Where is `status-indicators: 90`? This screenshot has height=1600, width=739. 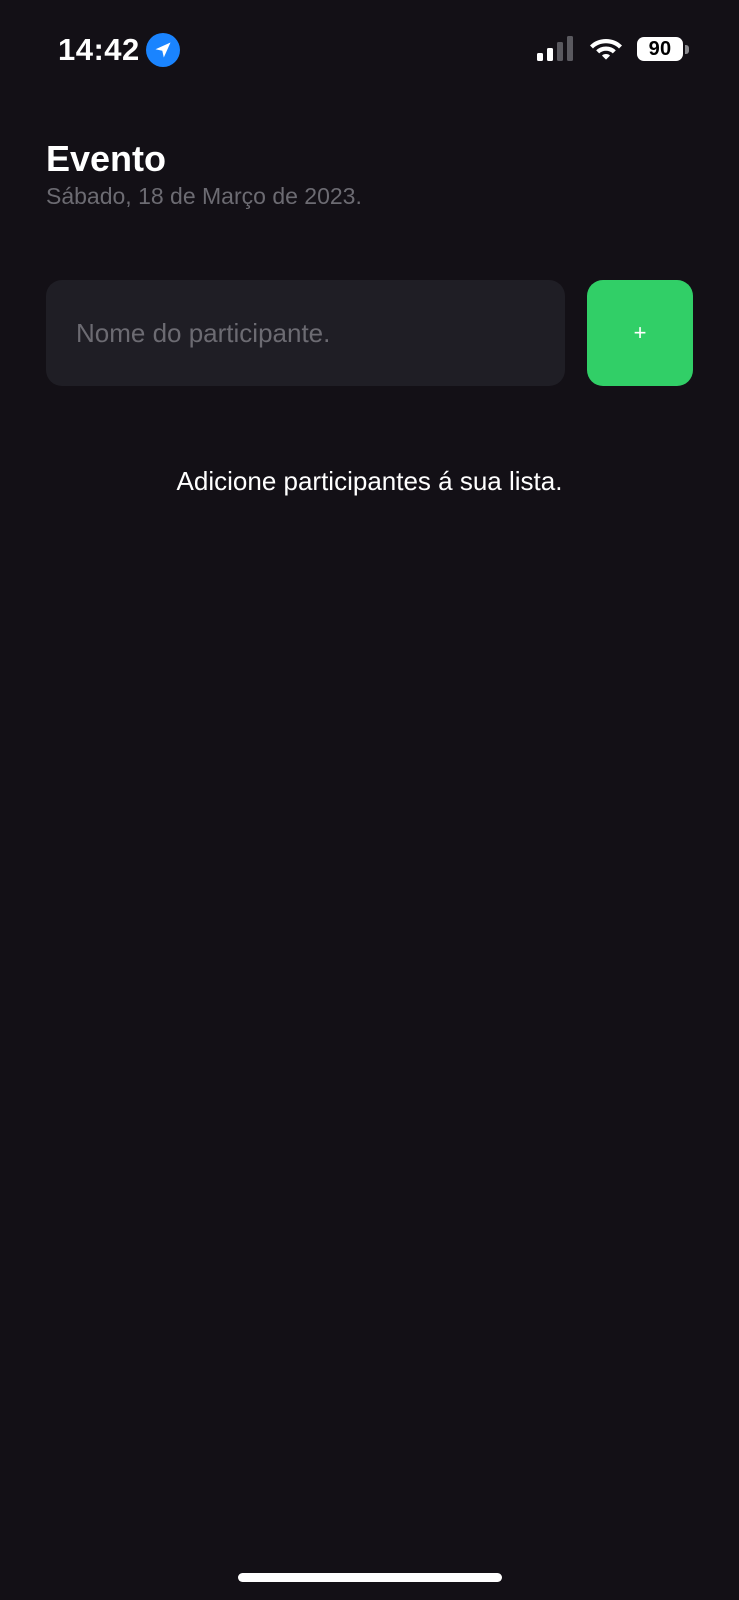 status-indicators: 90 is located at coordinates (613, 49).